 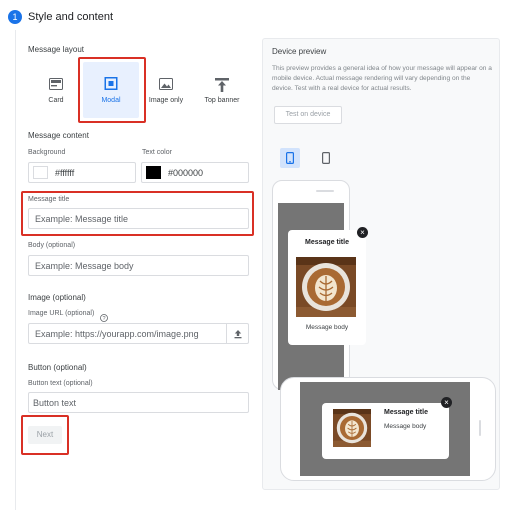 What do you see at coordinates (58, 135) in the screenshot?
I see `message-content-label: Message content` at bounding box center [58, 135].